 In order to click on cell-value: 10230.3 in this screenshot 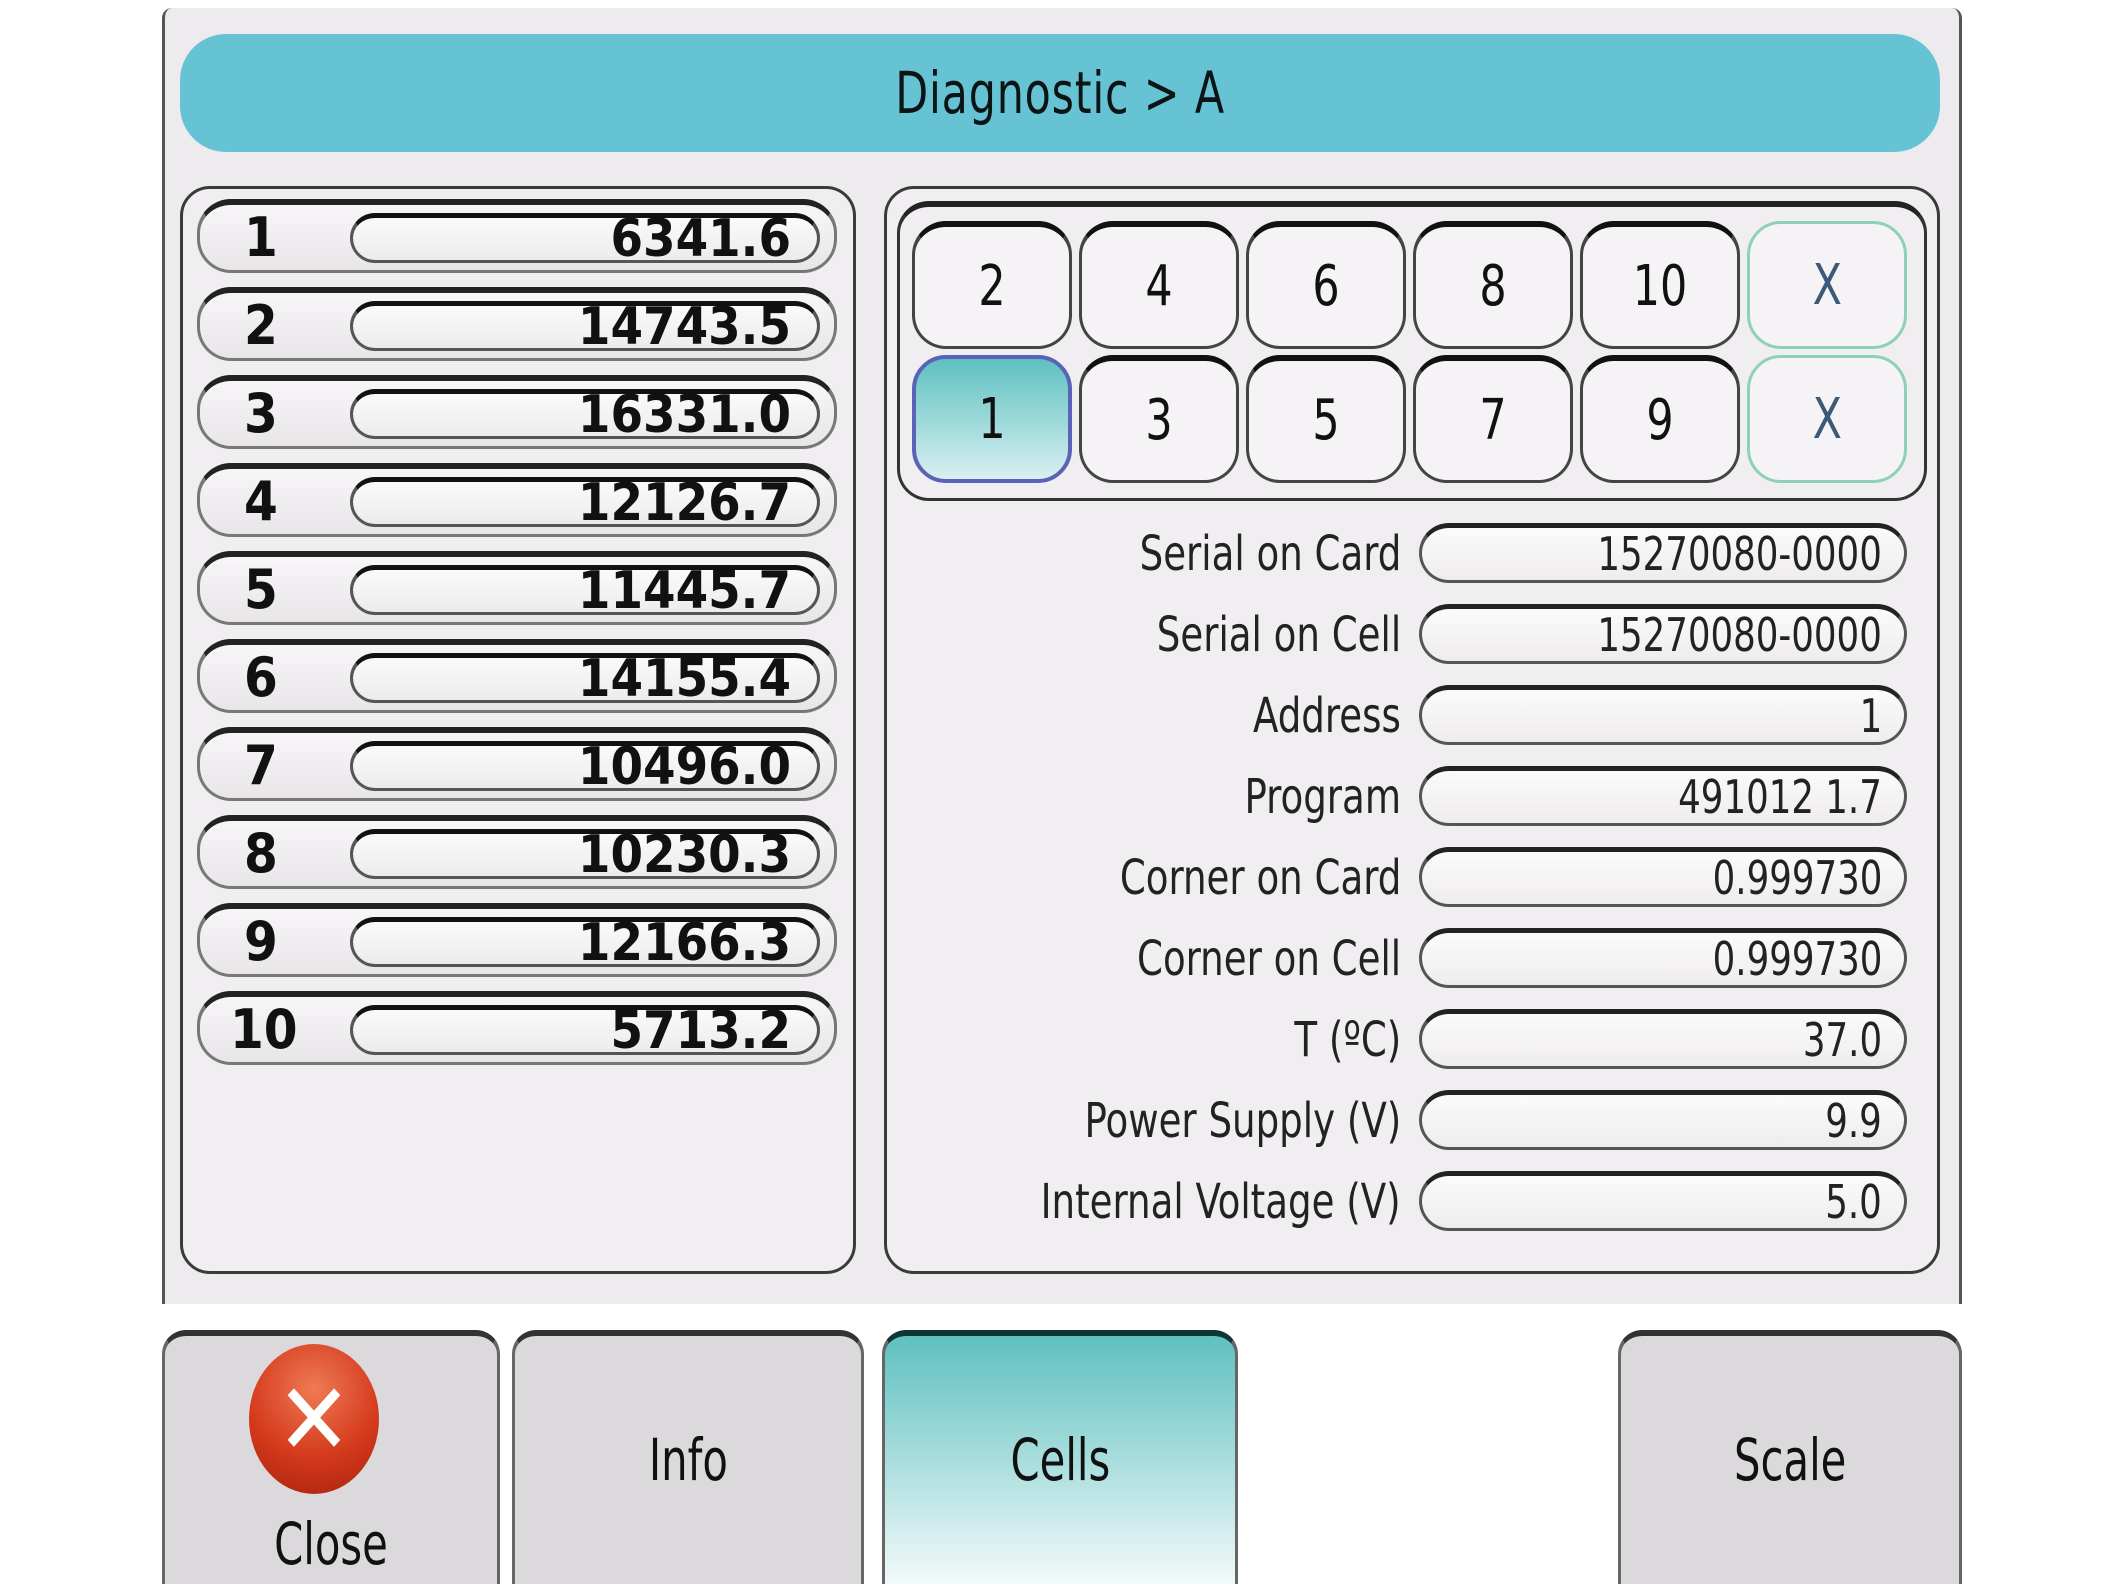, I will do `click(585, 855)`.